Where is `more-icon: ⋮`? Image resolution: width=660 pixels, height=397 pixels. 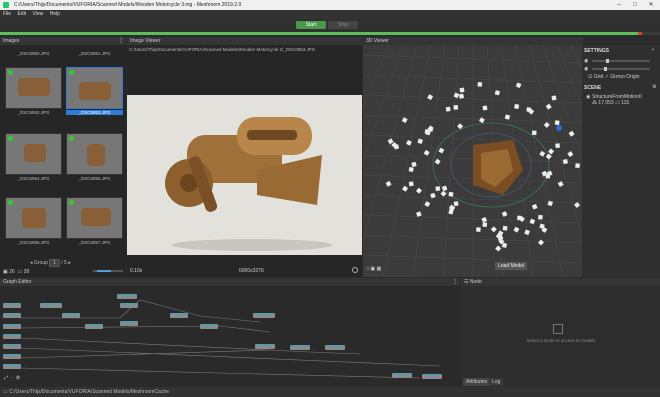
more-icon: ⋮ is located at coordinates (121, 40).